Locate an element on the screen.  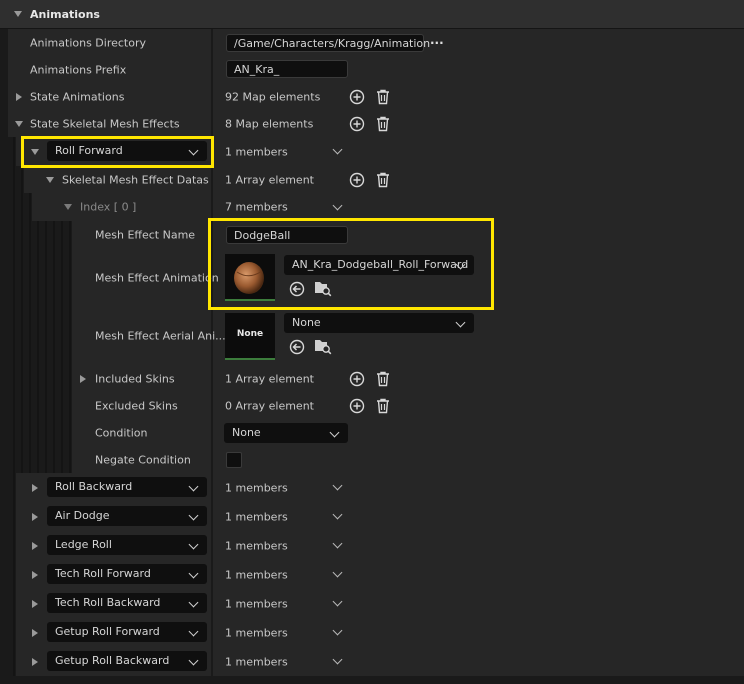
map-count: 8 Map elements is located at coordinates (269, 123).